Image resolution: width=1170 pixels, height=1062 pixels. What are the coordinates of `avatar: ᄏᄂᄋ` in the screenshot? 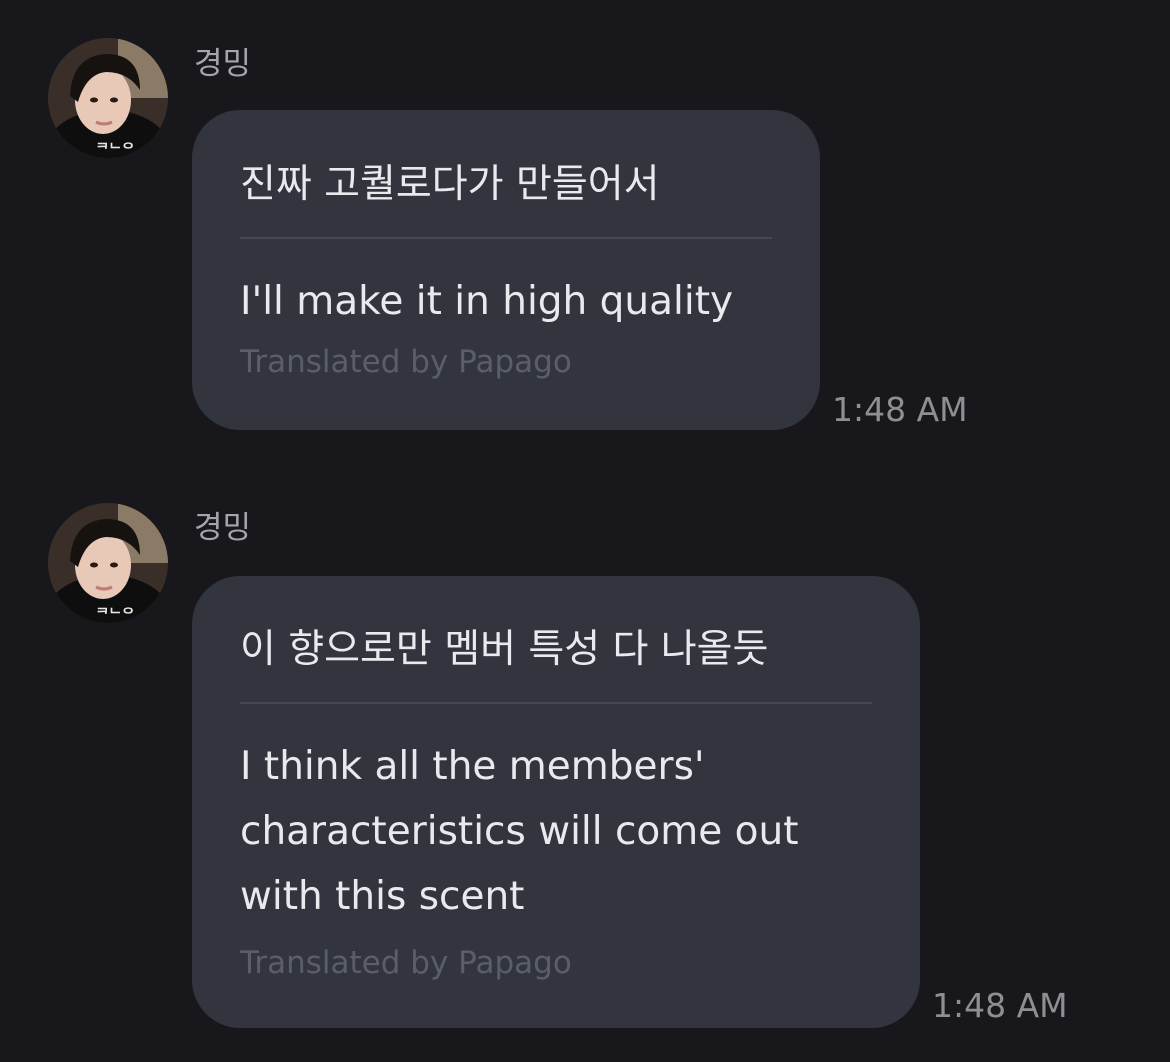 It's located at (108, 563).